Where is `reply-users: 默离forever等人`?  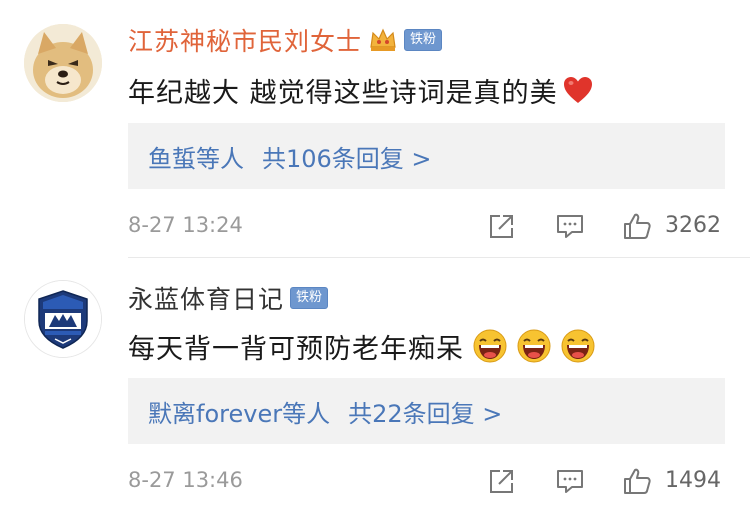 reply-users: 默离forever等人 is located at coordinates (239, 411).